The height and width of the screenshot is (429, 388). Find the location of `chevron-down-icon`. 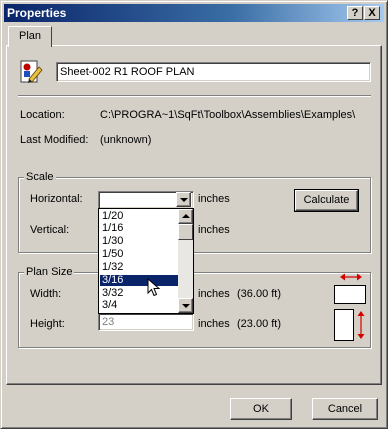

chevron-down-icon is located at coordinates (184, 200).